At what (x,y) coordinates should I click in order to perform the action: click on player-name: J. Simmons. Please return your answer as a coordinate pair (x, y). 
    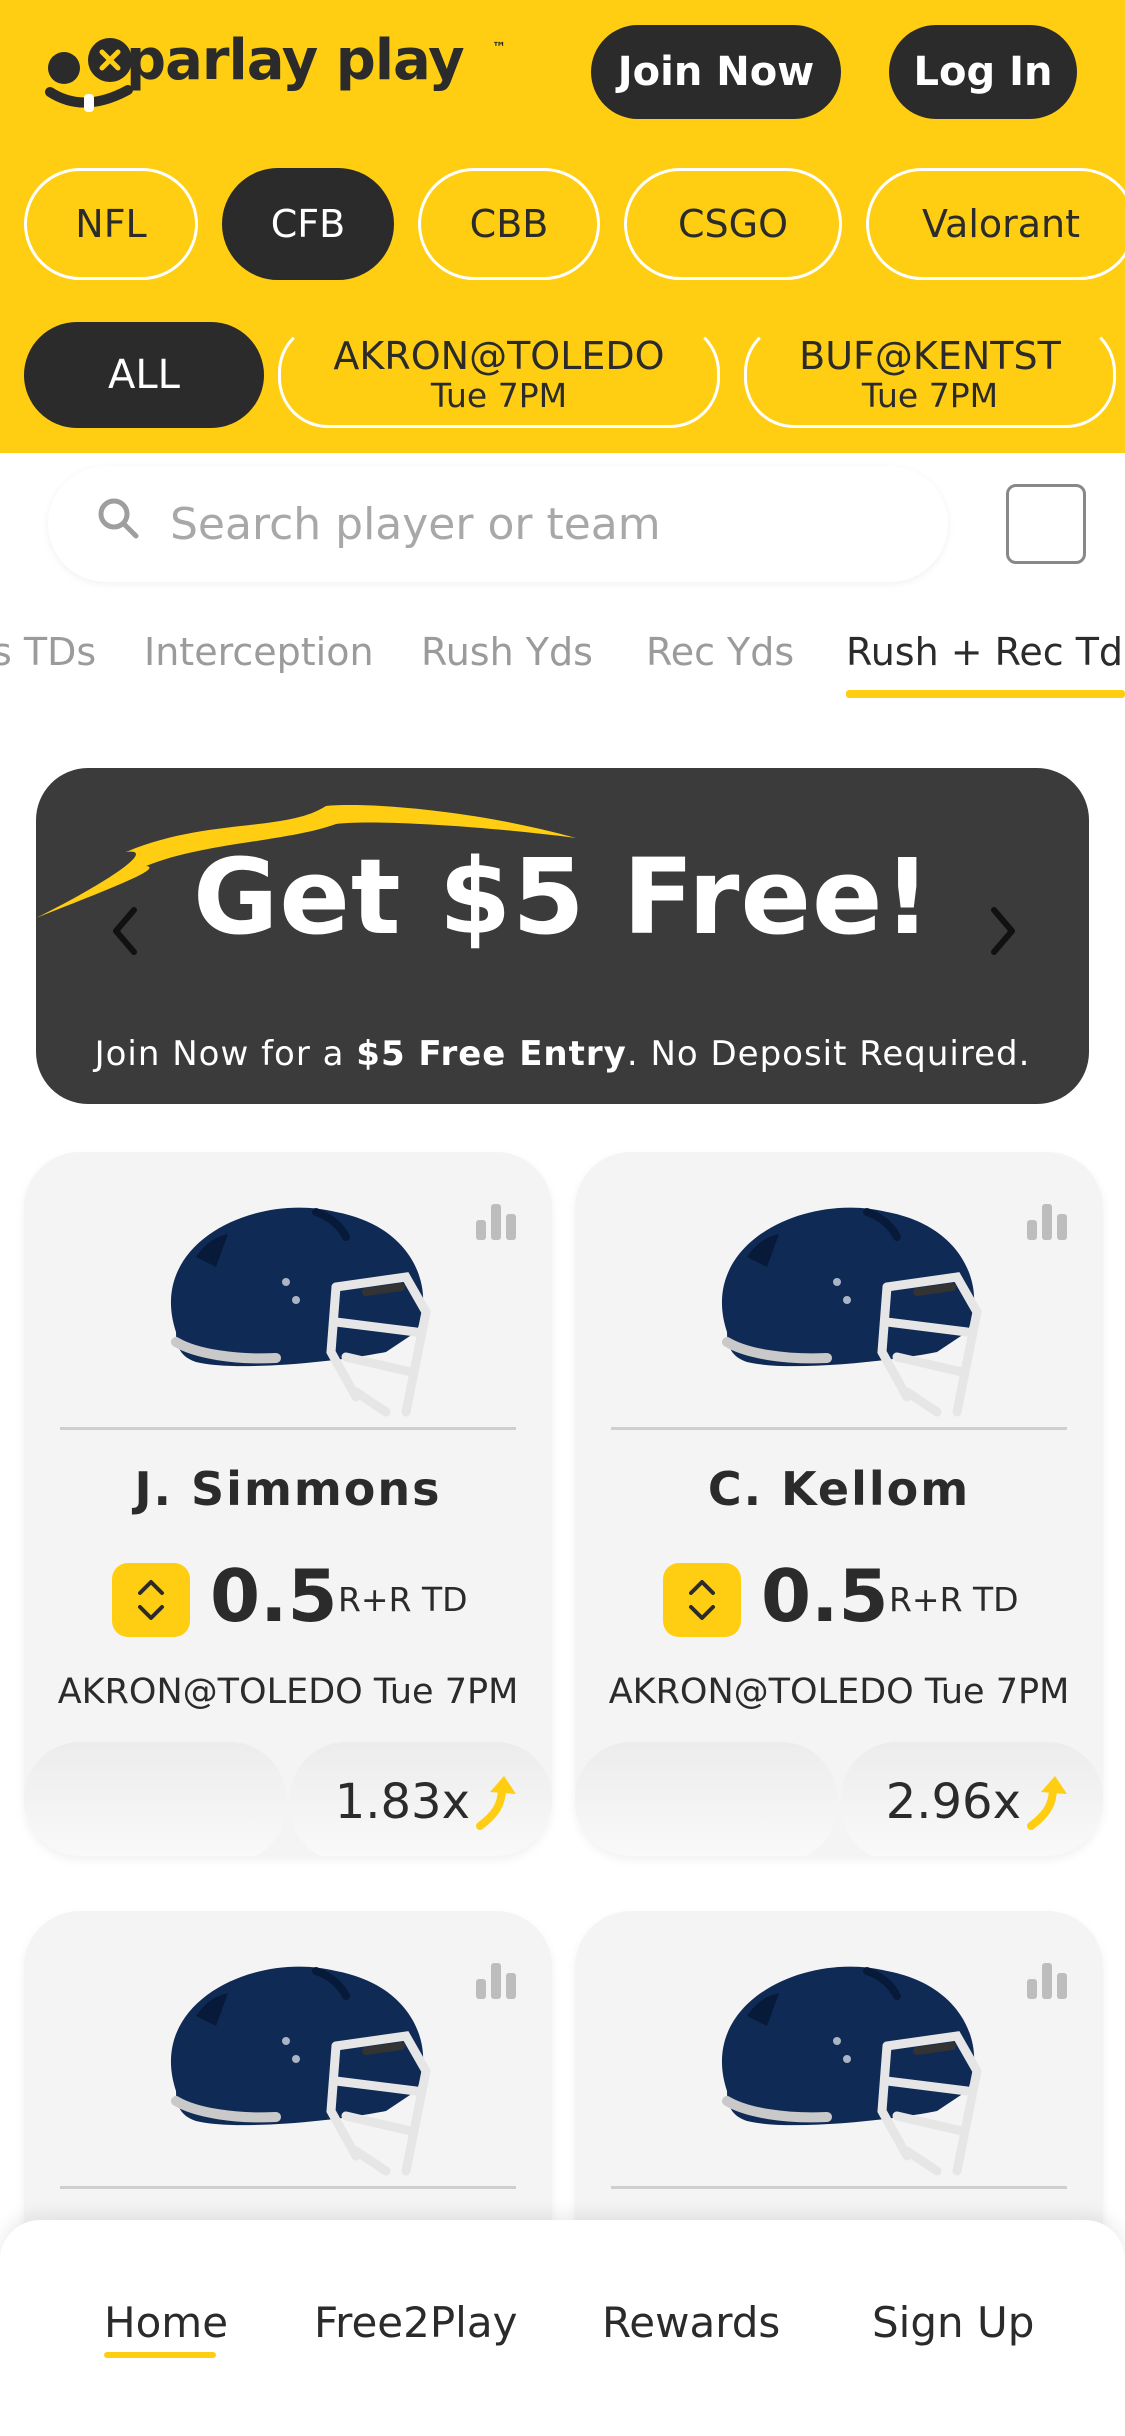
    Looking at the image, I should click on (288, 1489).